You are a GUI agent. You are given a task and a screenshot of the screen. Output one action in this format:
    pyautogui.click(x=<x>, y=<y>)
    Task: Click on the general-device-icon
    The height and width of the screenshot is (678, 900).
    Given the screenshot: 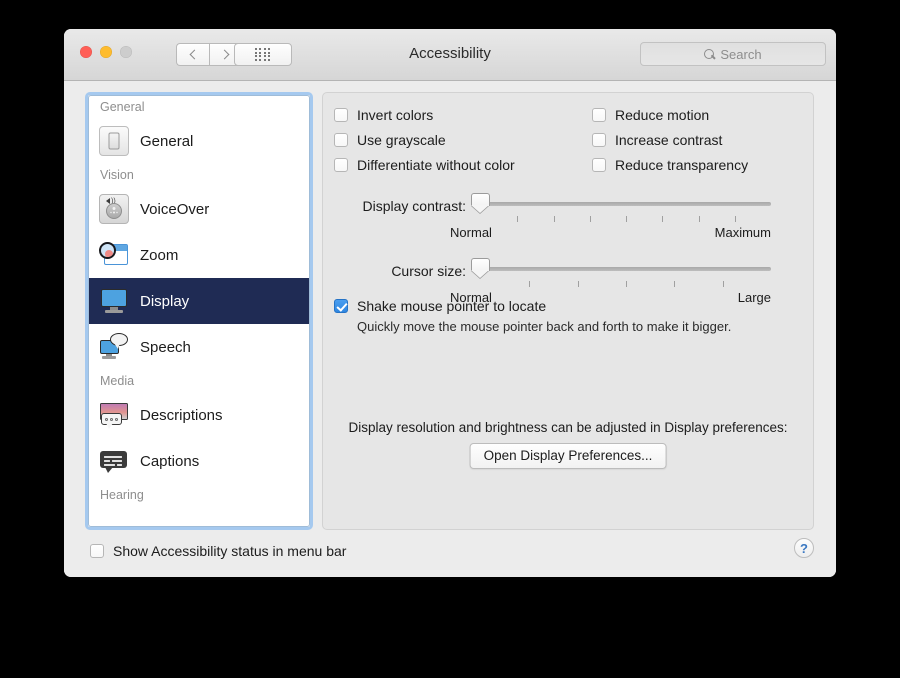 What is the action you would take?
    pyautogui.click(x=114, y=141)
    